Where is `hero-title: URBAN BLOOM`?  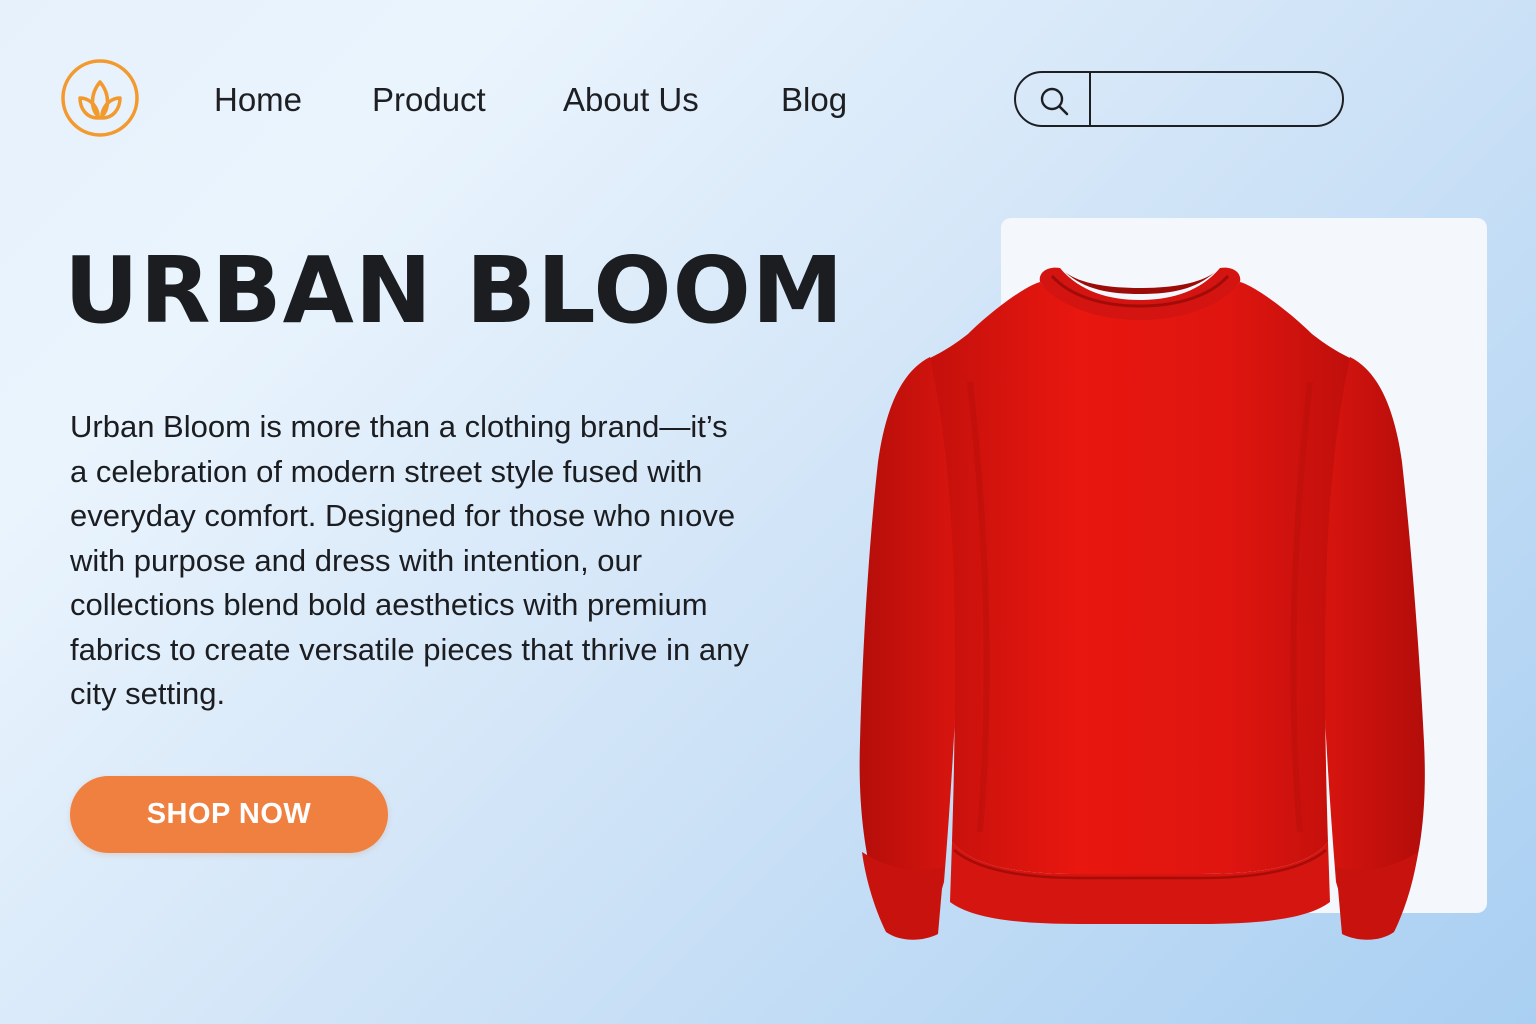
hero-title: URBAN BLOOM is located at coordinates (454, 290).